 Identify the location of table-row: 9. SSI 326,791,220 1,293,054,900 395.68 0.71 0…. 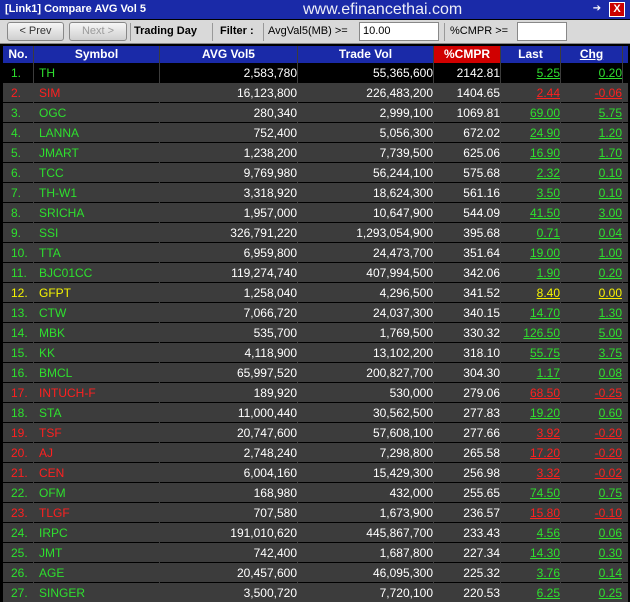
(315, 243).